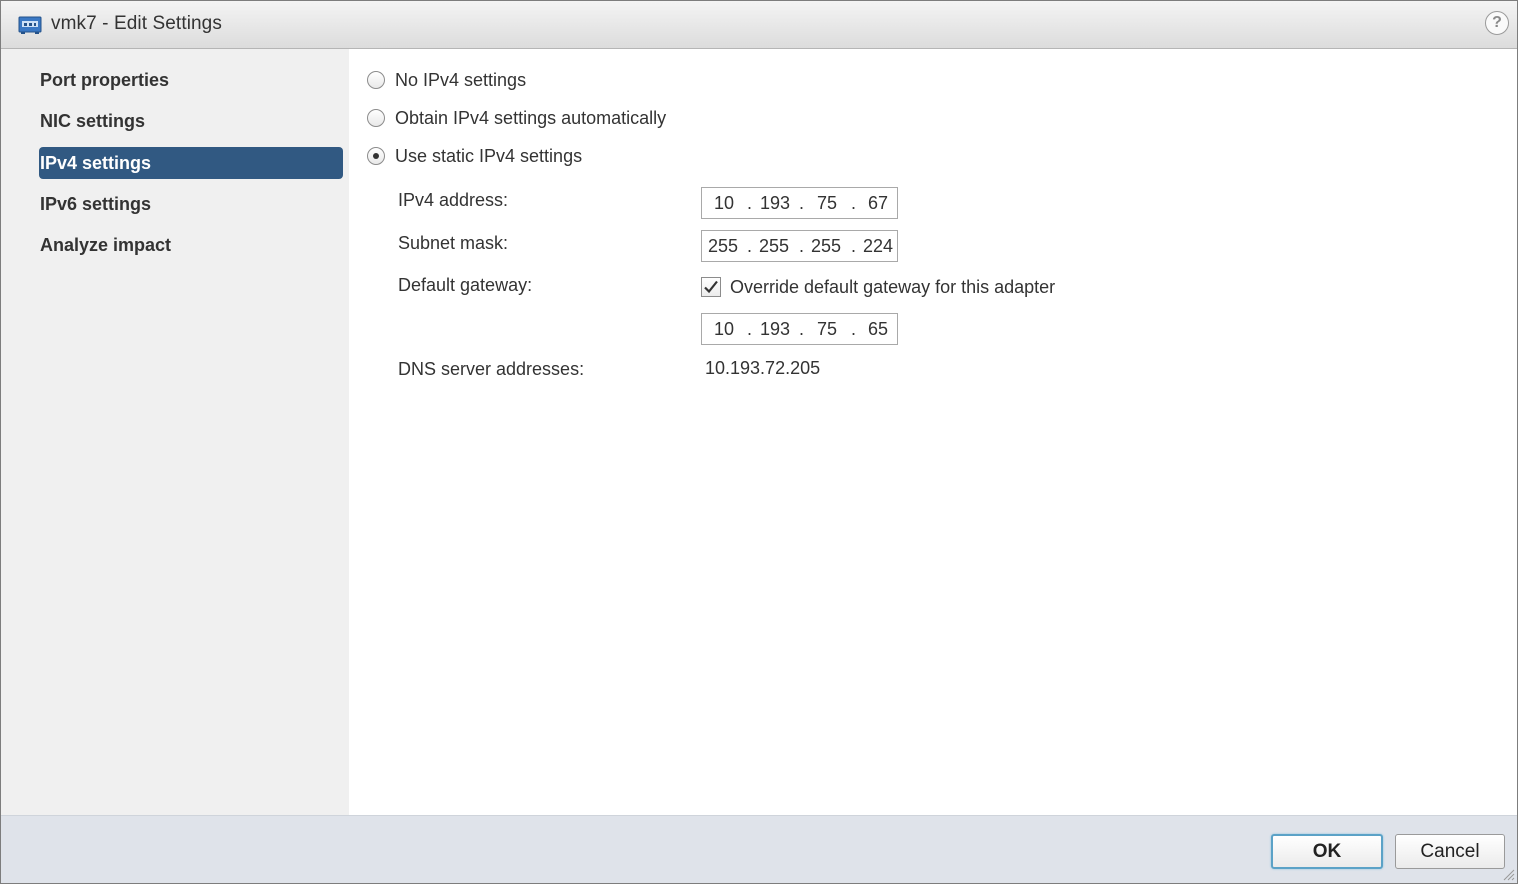  I want to click on octet-4: 67, so click(878, 203).